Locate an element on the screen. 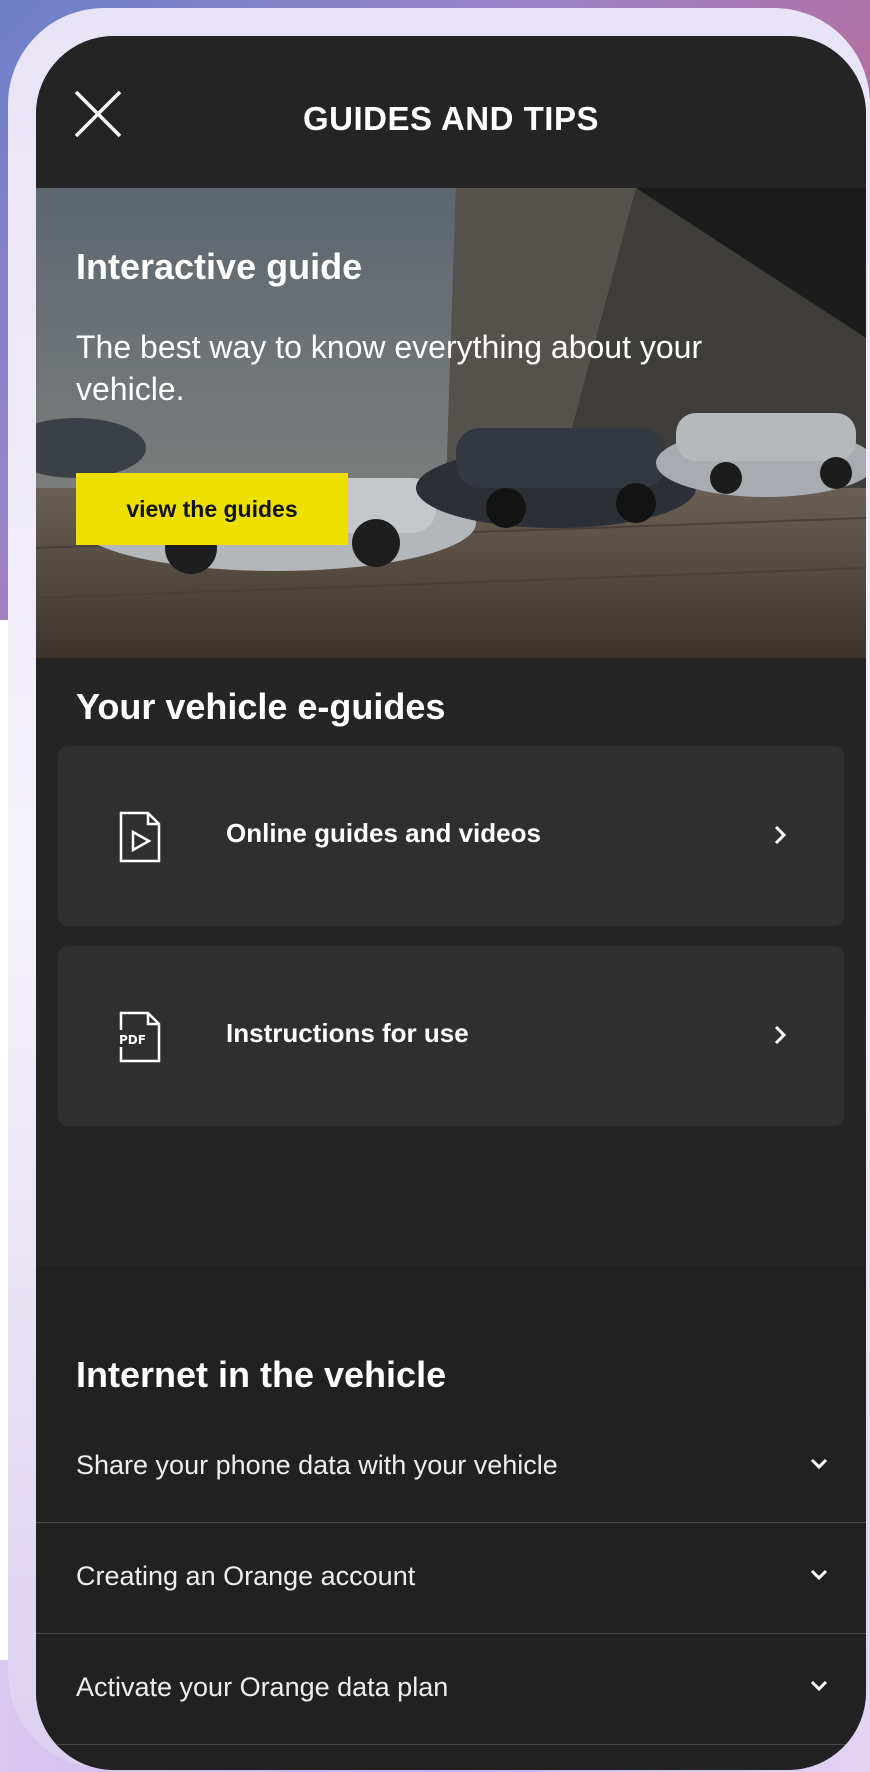 The width and height of the screenshot is (870, 1772). hero-title: Interactive guide is located at coordinates (219, 266).